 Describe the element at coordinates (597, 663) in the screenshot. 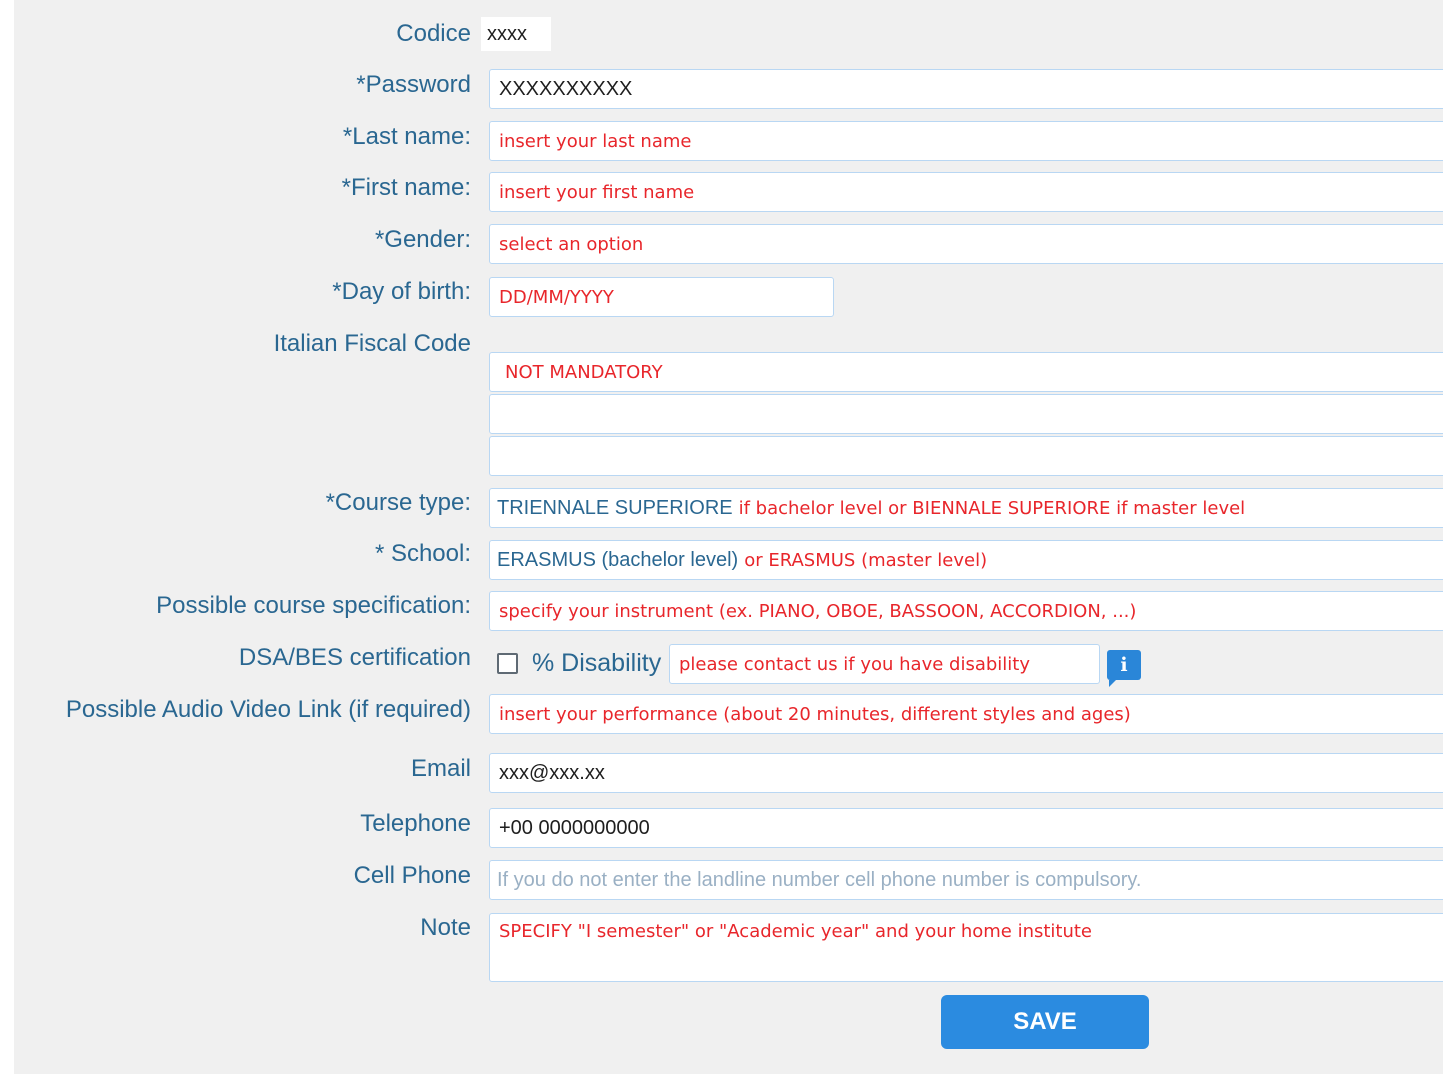

I see `disability-label: % Disability` at that location.